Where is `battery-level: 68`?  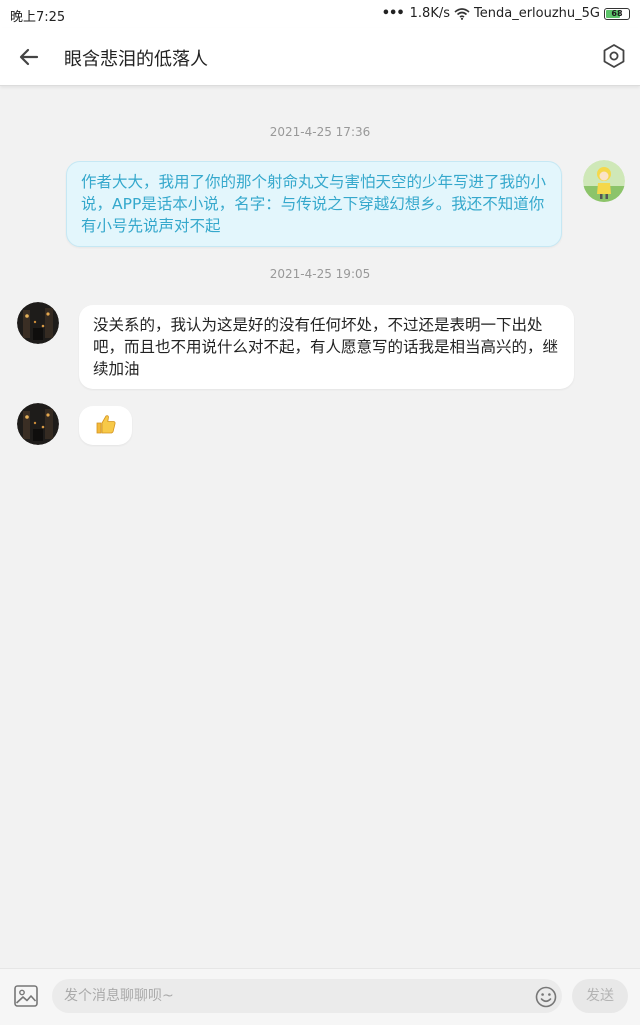 battery-level: 68 is located at coordinates (617, 13).